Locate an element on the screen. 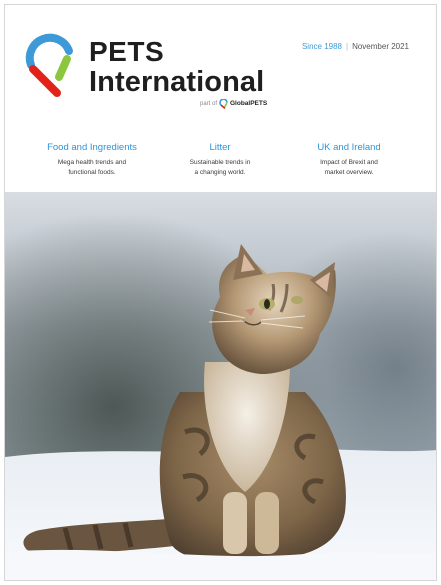  teaser-subtitle-line1: Sustainable trends in is located at coordinates (220, 162).